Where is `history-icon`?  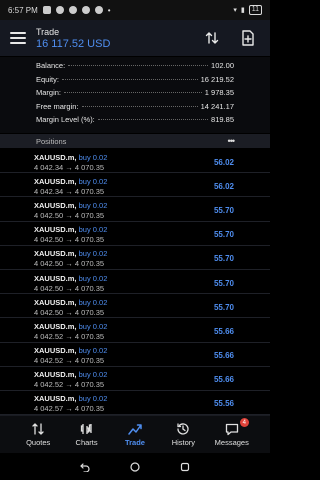
history-icon is located at coordinates (183, 429).